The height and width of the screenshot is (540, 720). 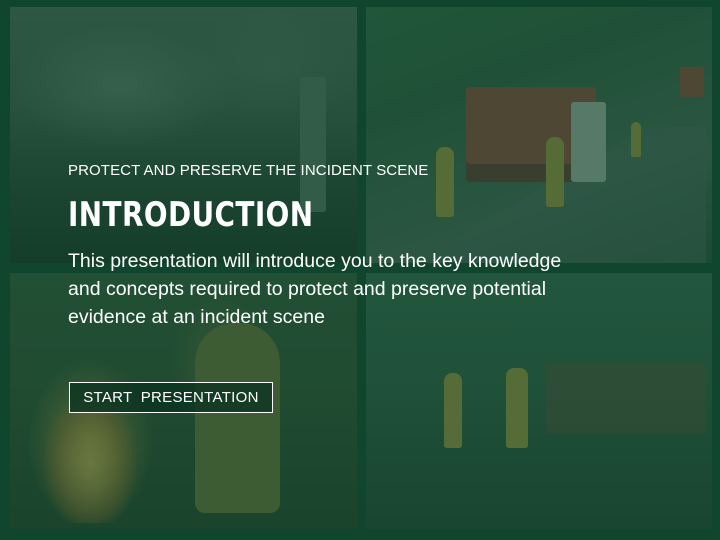 What do you see at coordinates (191, 215) in the screenshot?
I see `slide-title: INTRODUCTION` at bounding box center [191, 215].